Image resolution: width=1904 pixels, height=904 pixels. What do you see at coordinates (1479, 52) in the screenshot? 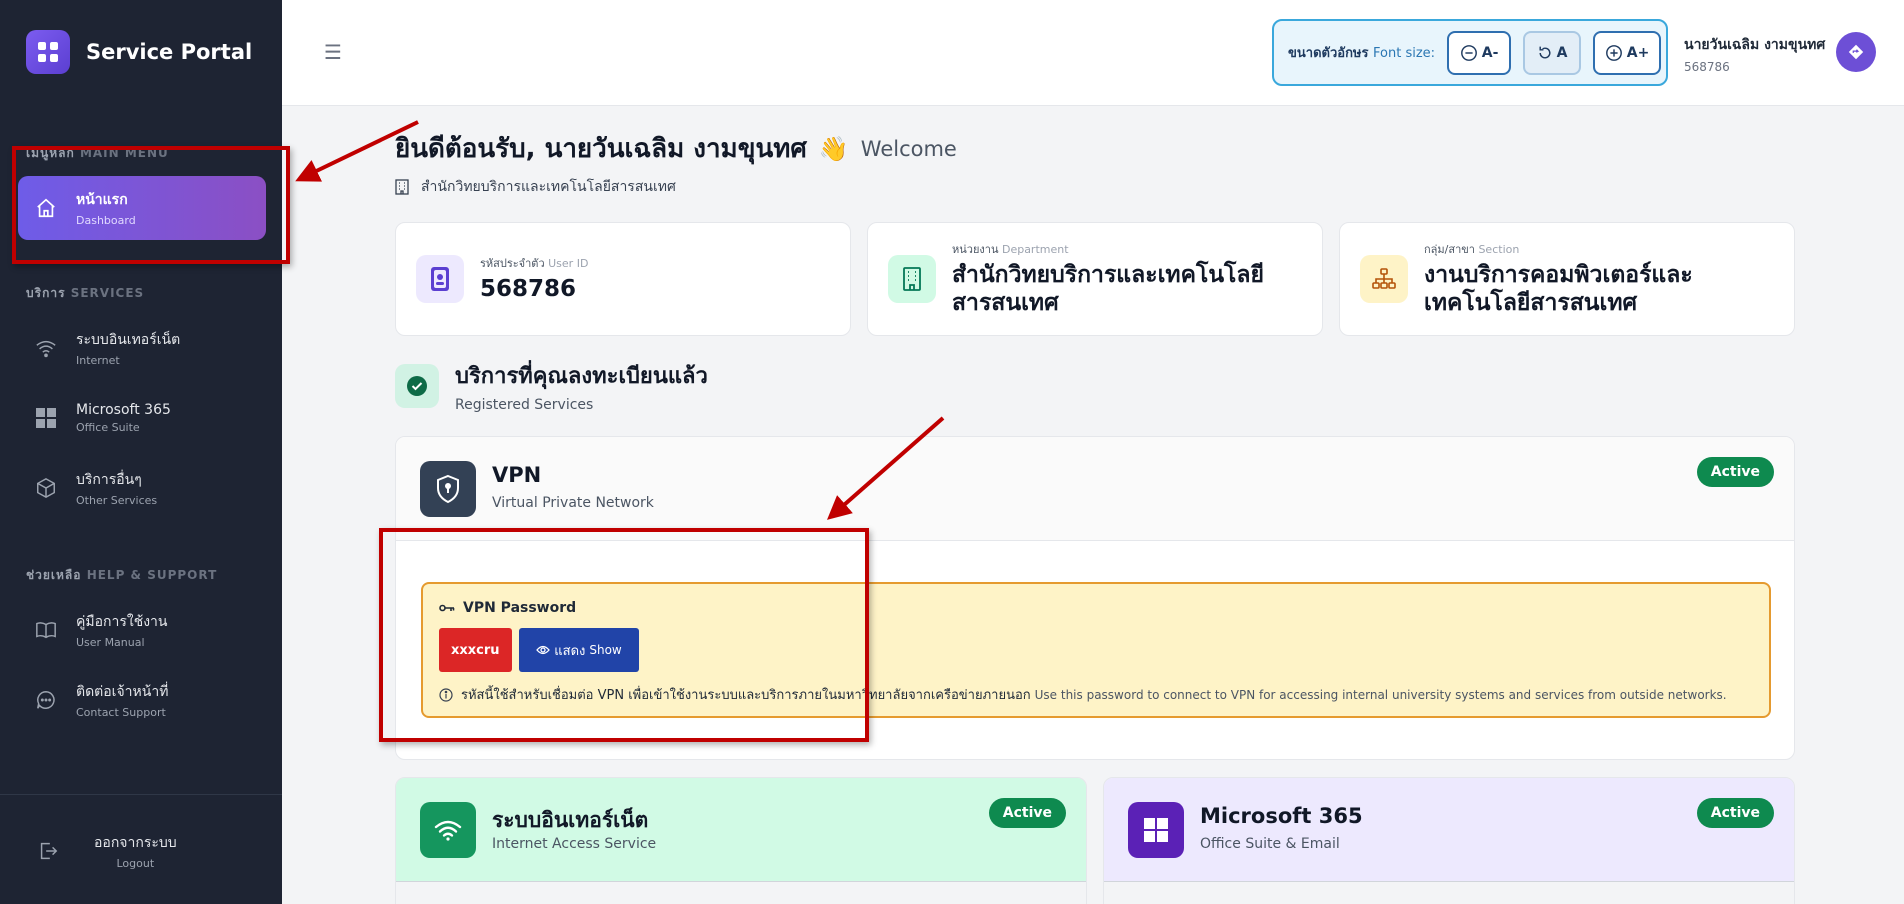
I see `font-decrease-button: A-` at bounding box center [1479, 52].